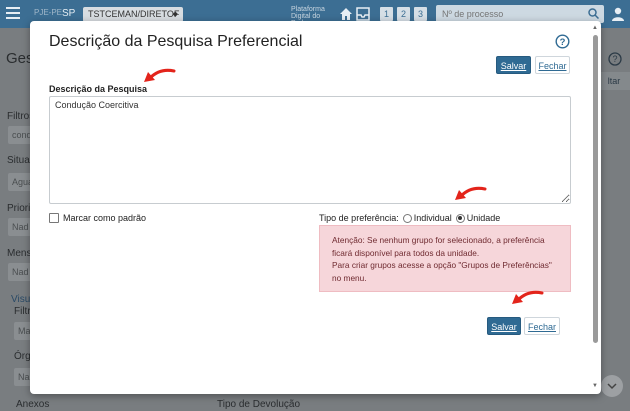 The image size is (630, 411). Describe the element at coordinates (460, 218) in the screenshot. I see `radio-unit` at that location.